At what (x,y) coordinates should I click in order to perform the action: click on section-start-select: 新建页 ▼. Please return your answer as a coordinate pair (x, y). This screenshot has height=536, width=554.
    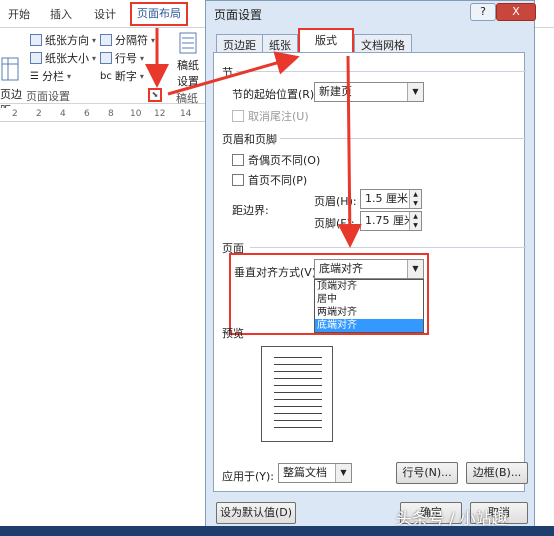
    Looking at the image, I should click on (369, 92).